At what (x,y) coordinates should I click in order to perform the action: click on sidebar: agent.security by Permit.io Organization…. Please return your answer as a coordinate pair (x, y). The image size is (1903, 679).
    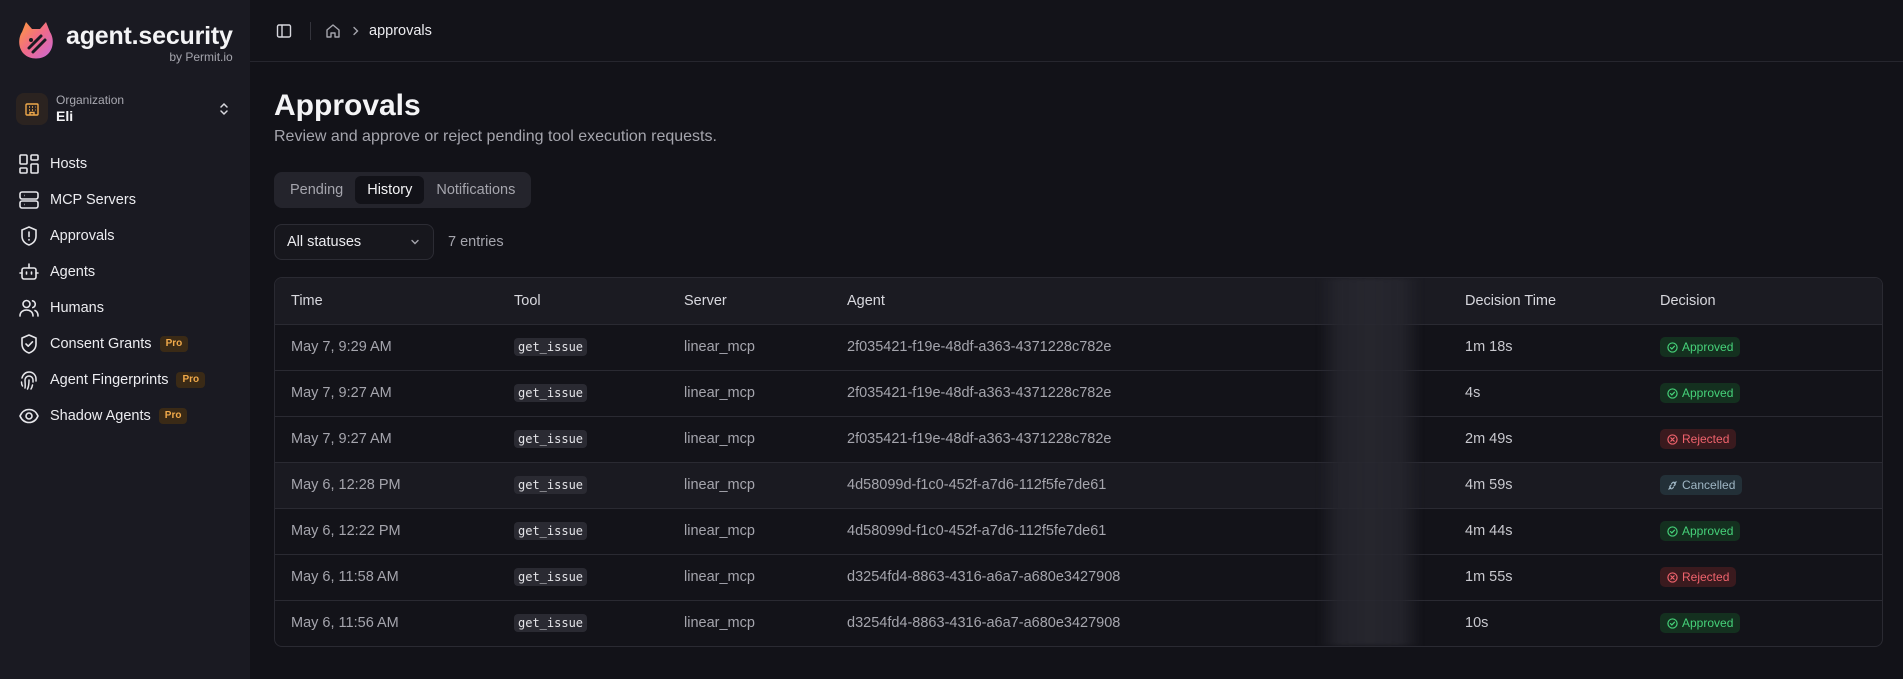
    Looking at the image, I should click on (125, 339).